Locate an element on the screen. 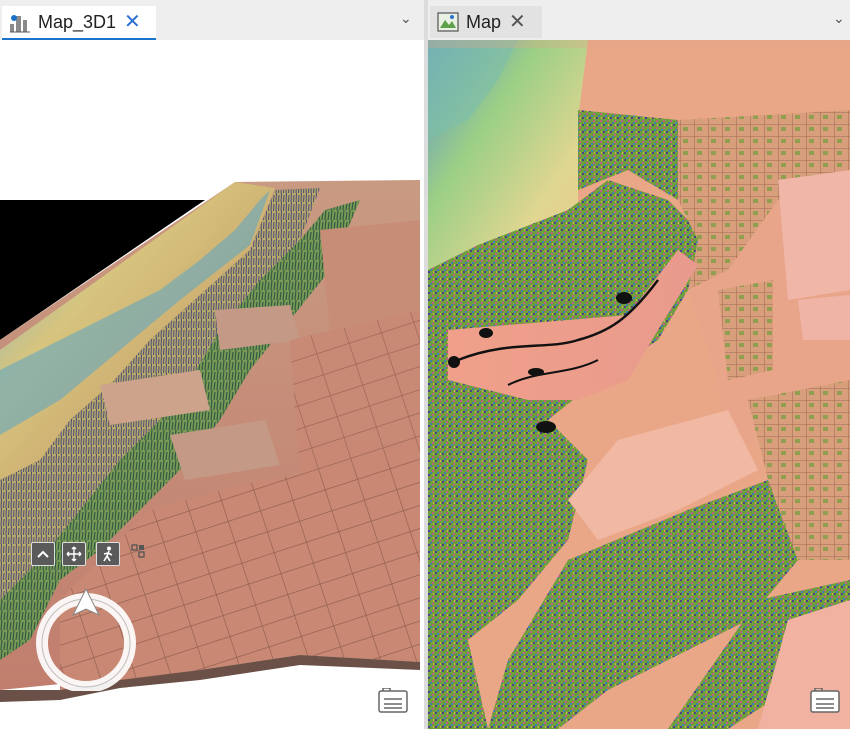  tab-map: Map ✕ is located at coordinates (486, 22).